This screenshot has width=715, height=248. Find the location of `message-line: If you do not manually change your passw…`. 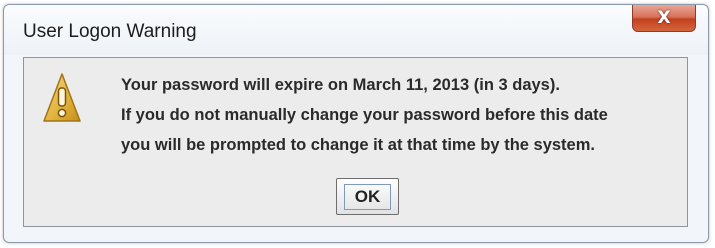

message-line: If you do not manually change your passw… is located at coordinates (364, 115).